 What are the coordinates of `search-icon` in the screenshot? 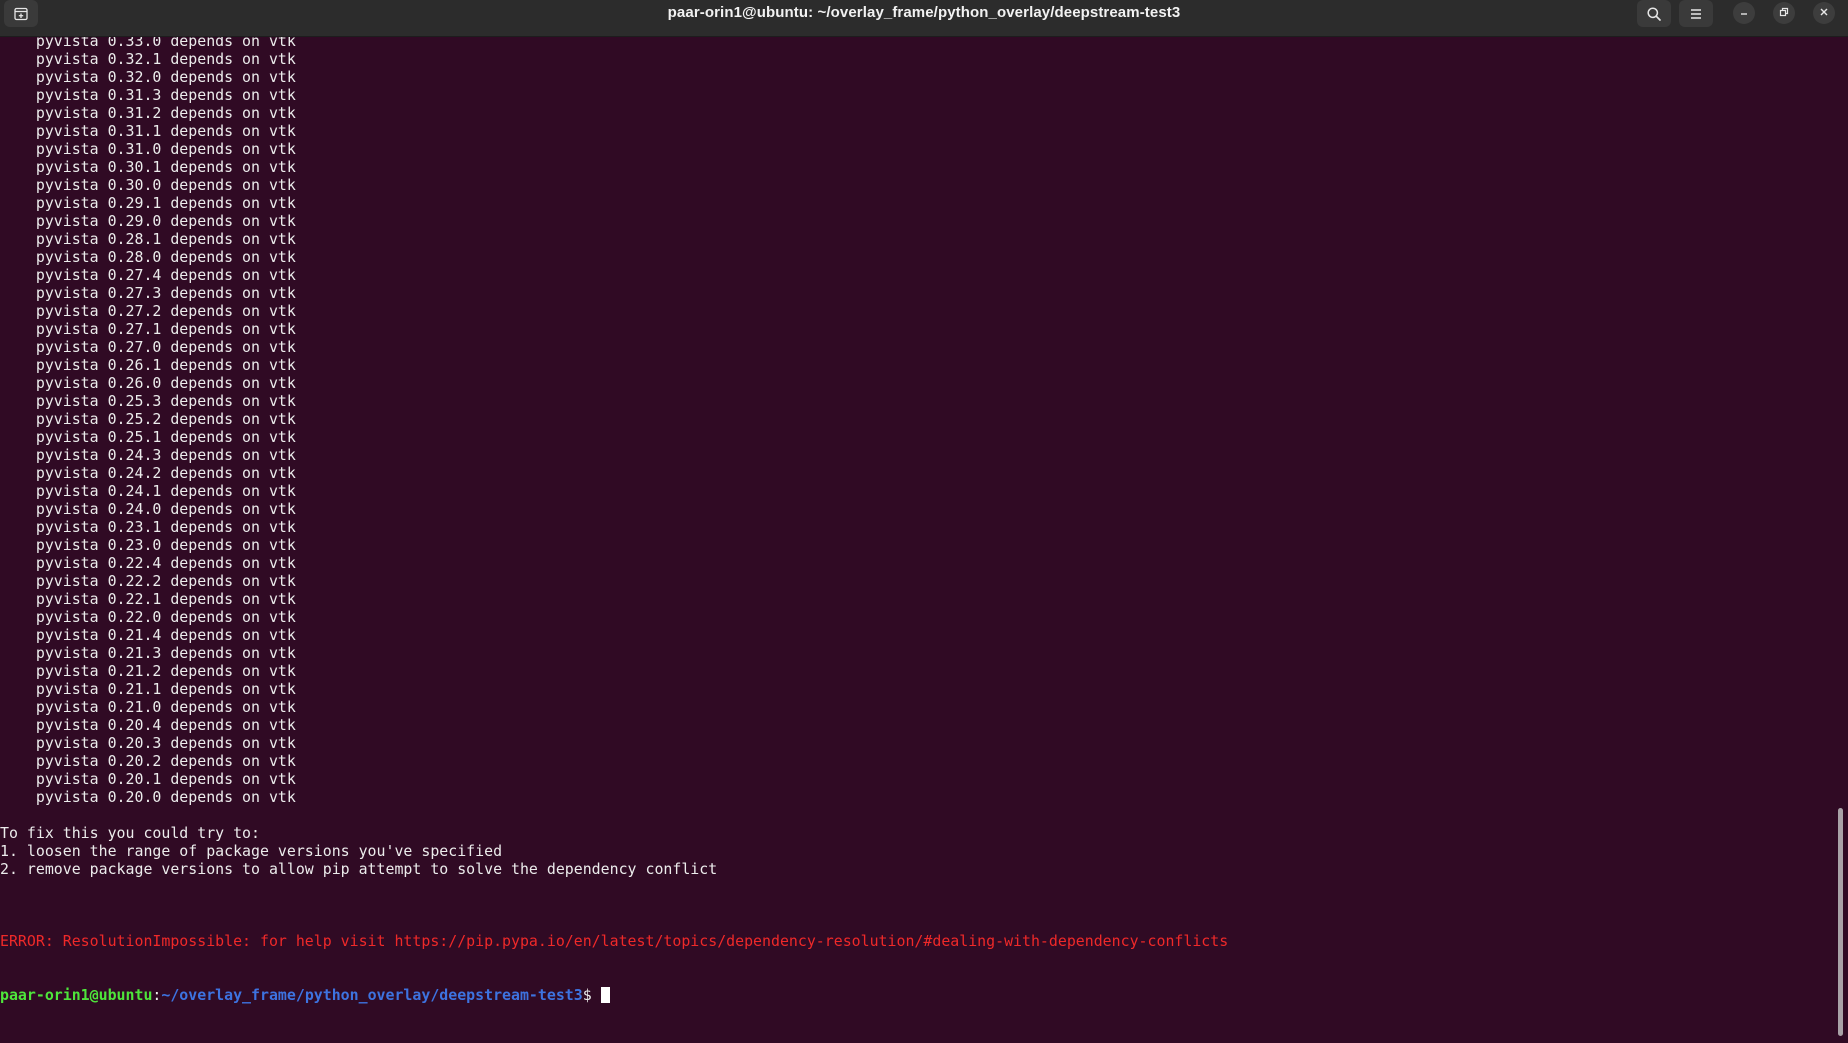 It's located at (1654, 14).